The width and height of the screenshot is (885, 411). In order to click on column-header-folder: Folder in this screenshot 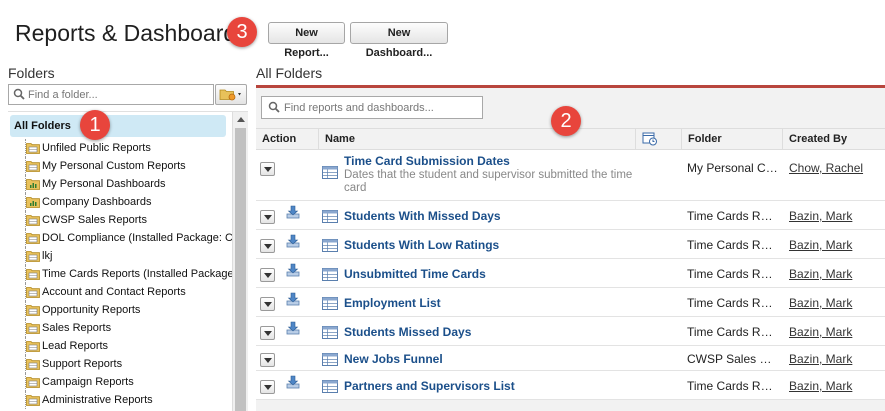, I will do `click(731, 139)`.